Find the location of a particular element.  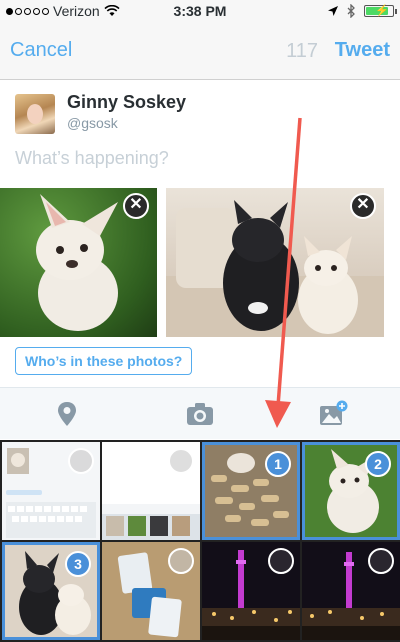

camera-icon is located at coordinates (200, 414).